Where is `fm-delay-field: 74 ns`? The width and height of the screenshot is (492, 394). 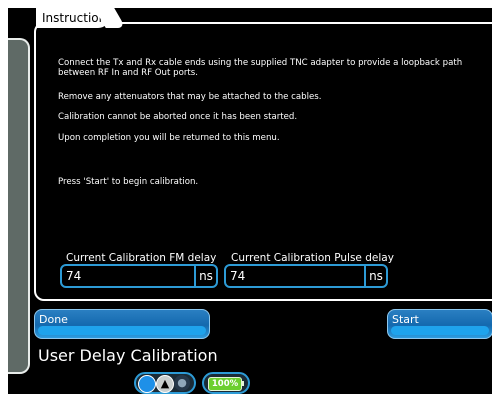
fm-delay-field: 74 ns is located at coordinates (139, 276).